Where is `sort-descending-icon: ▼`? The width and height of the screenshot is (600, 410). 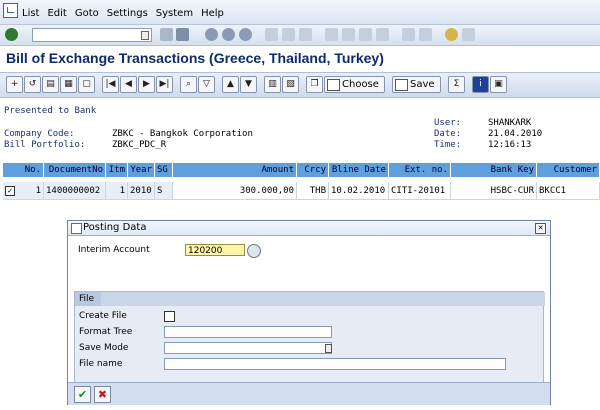
sort-descending-icon: ▼ is located at coordinates (248, 84).